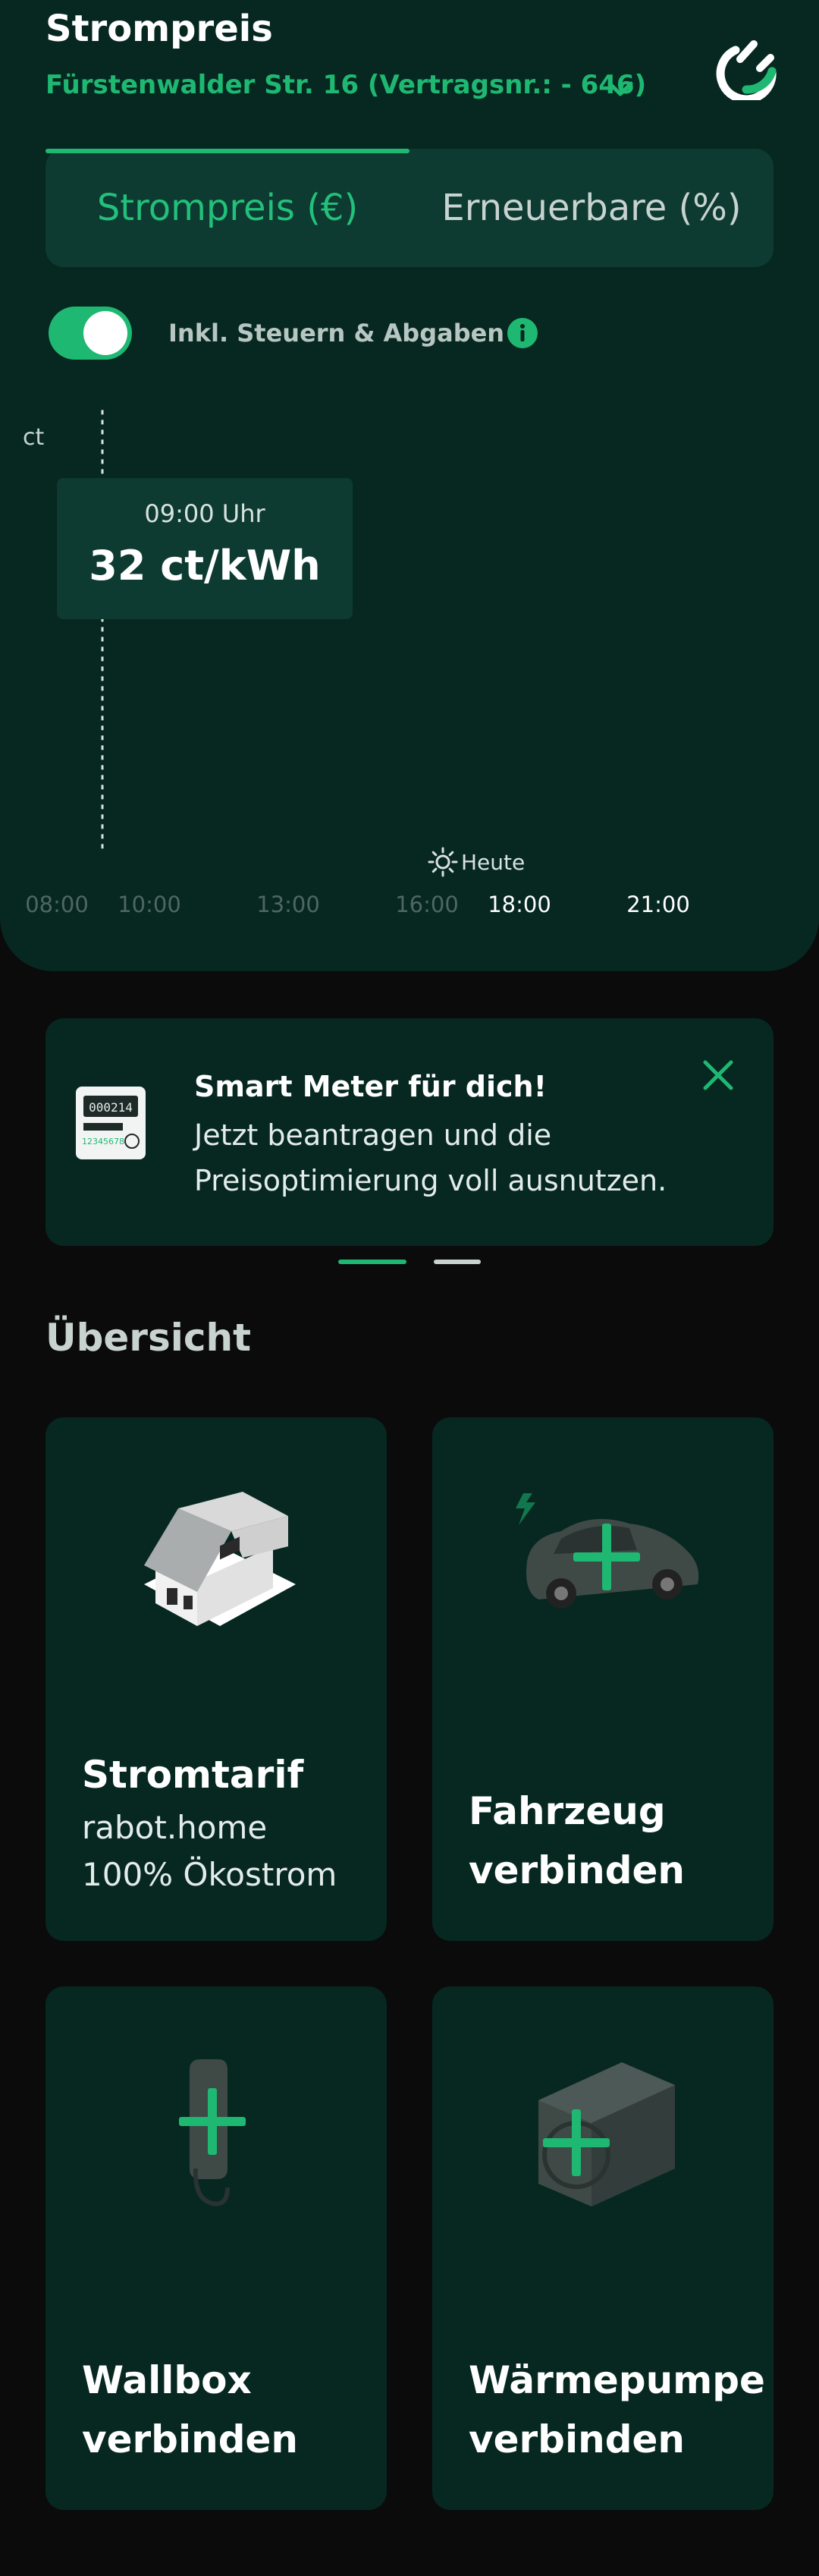  I want to click on x-tick-label: 08:00, so click(57, 904).